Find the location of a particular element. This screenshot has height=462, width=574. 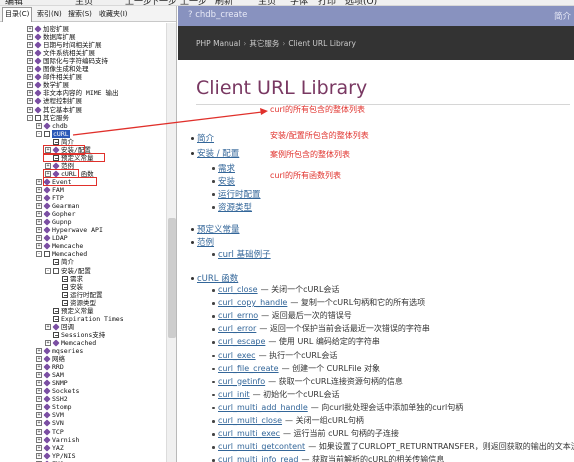

toc-sublink: 需求 is located at coordinates (226, 168).